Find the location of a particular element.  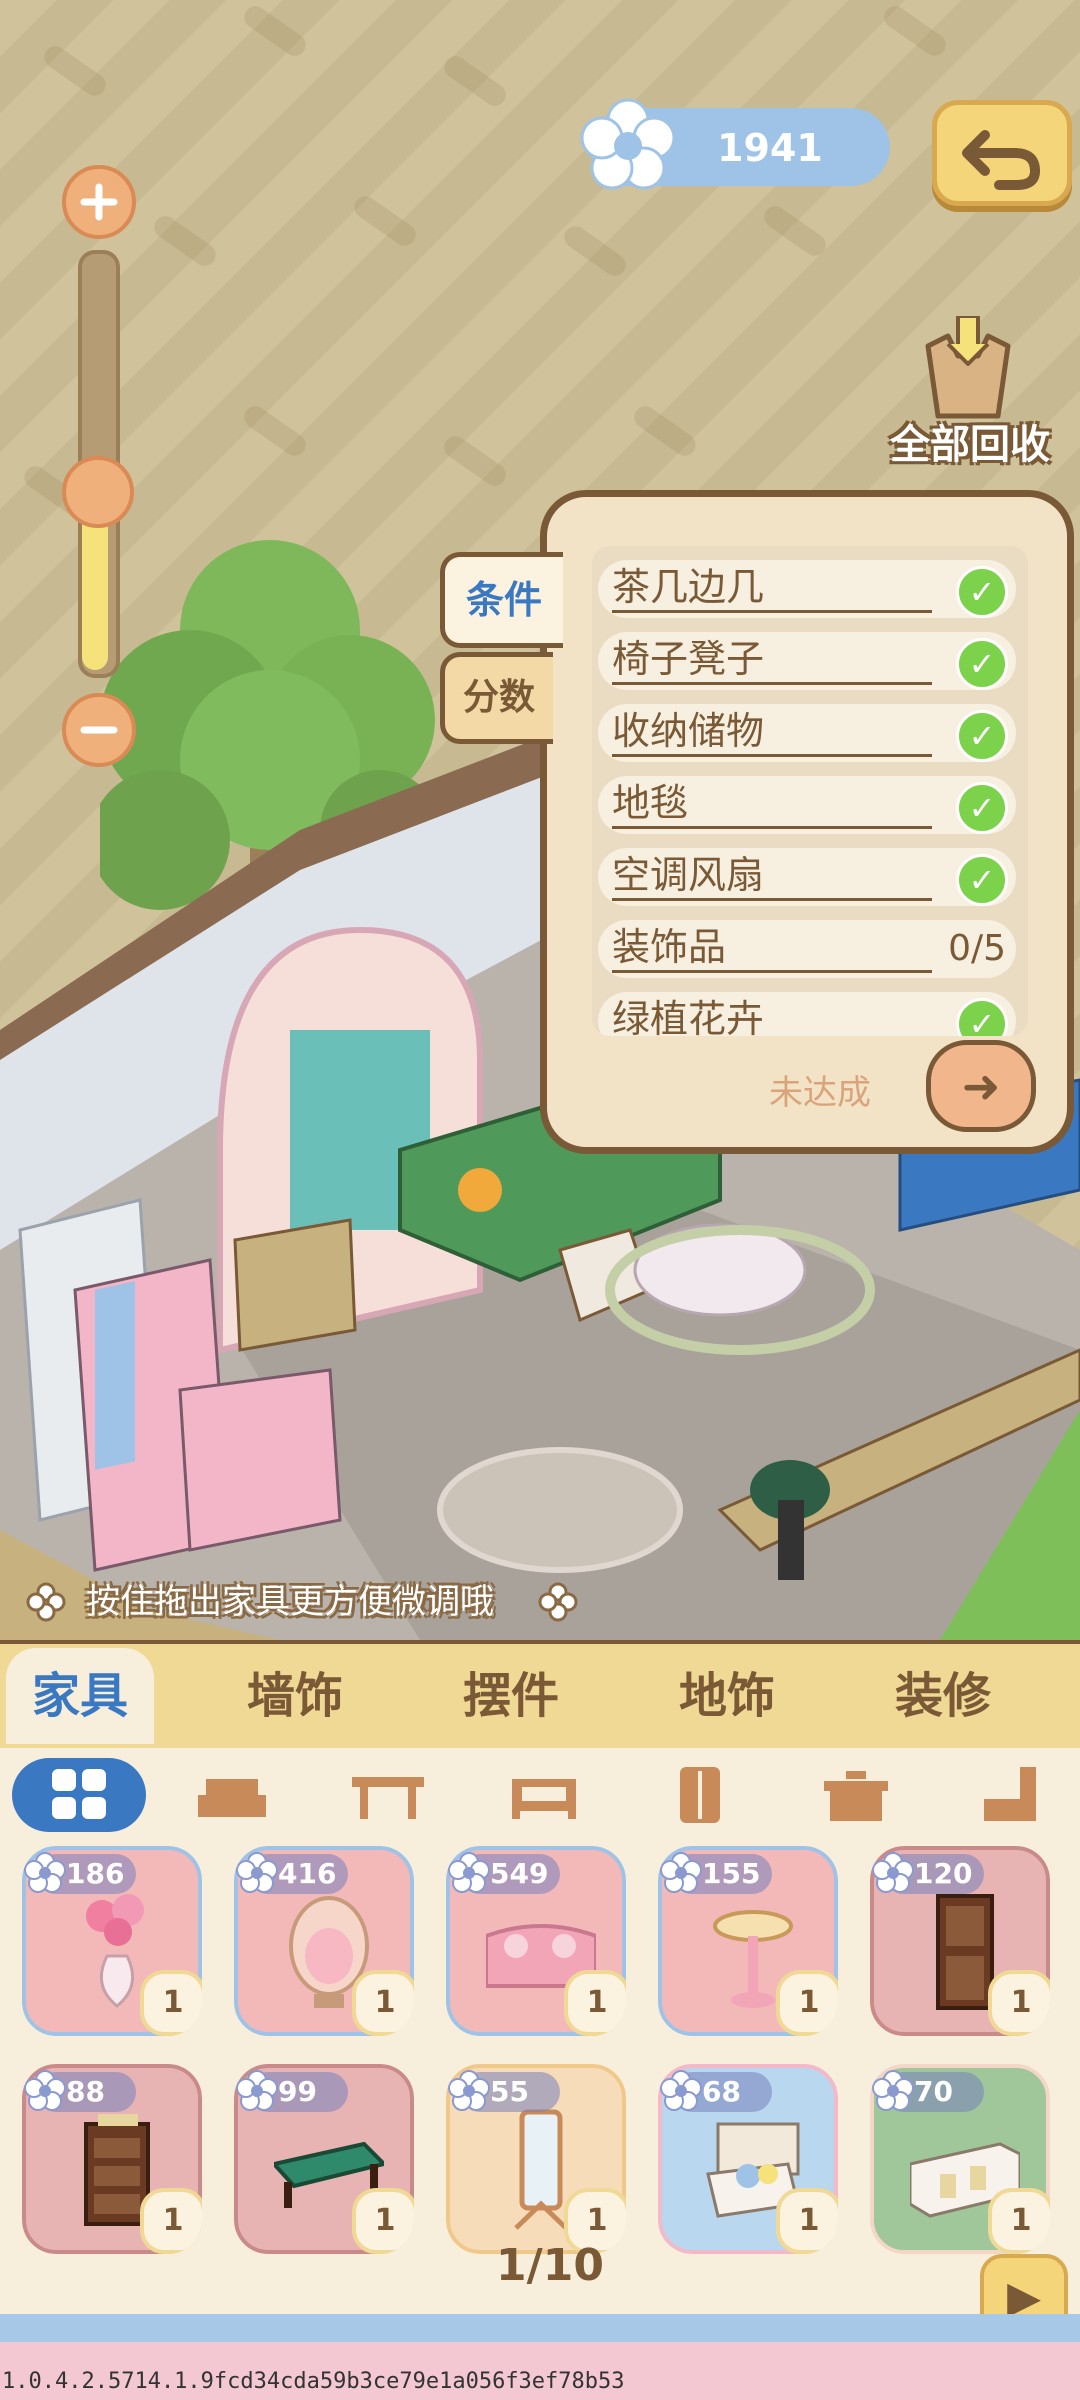

item-card: 70 1 is located at coordinates (960, 2159).